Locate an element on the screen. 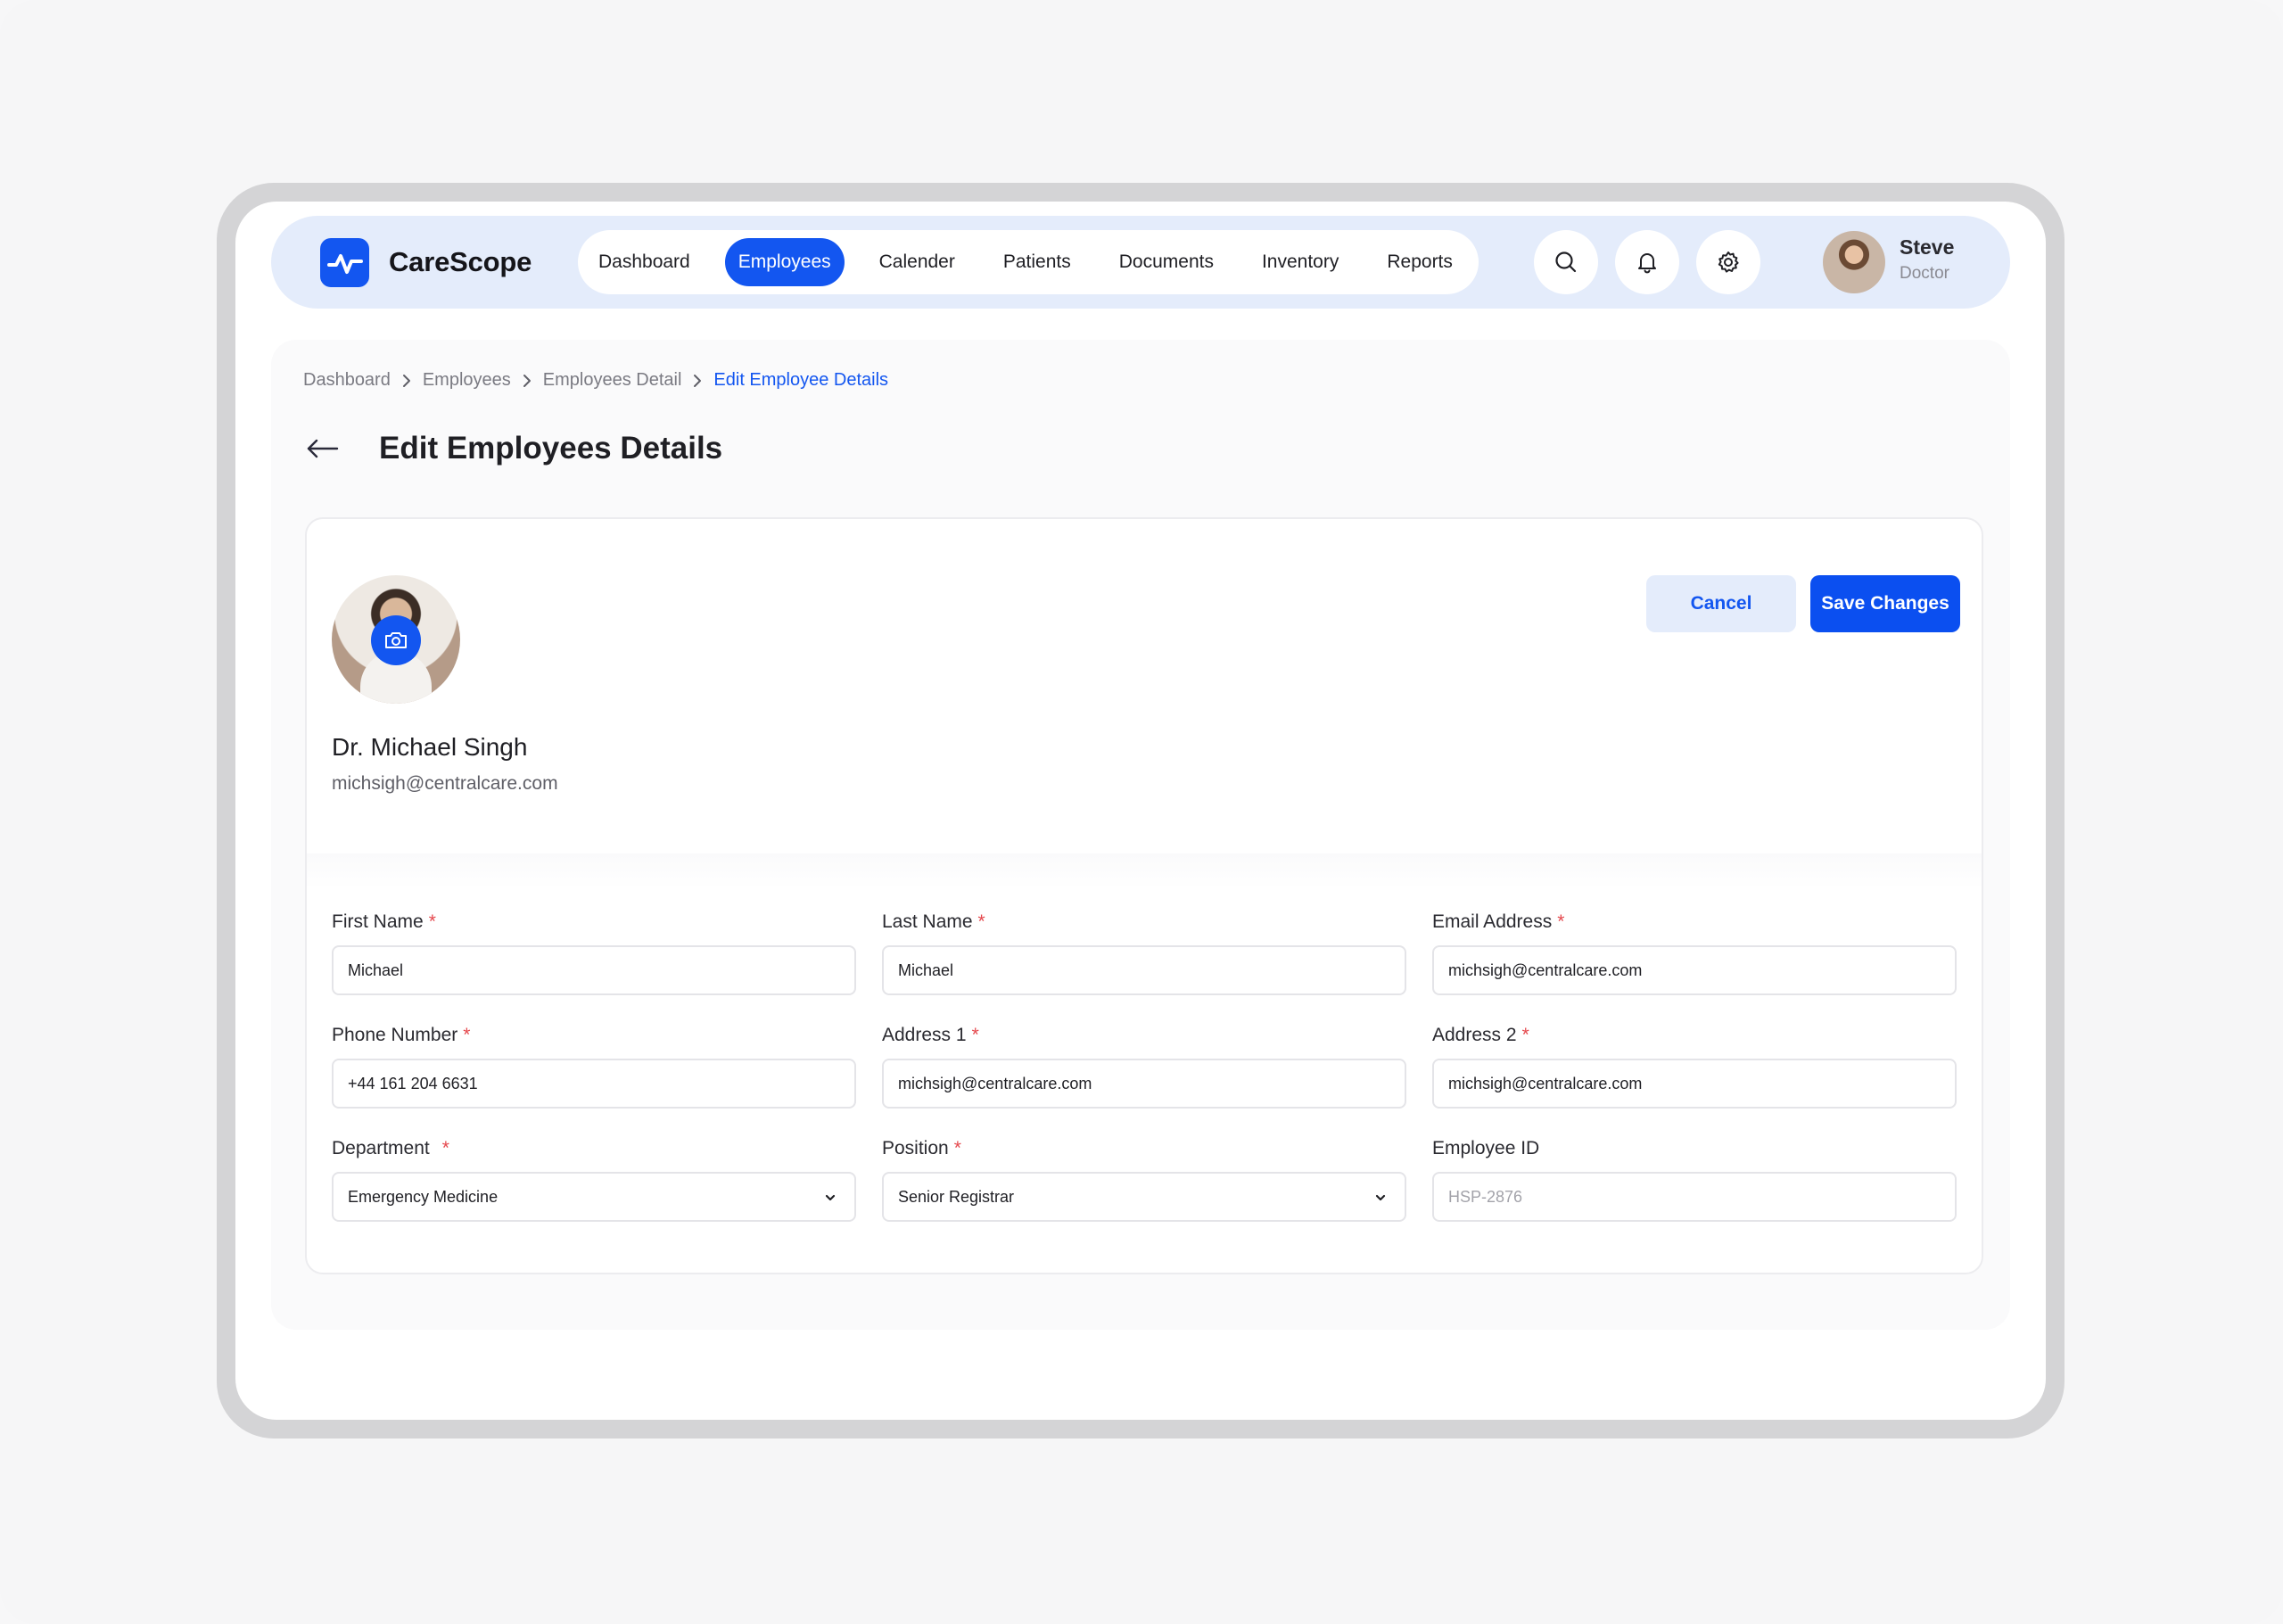  phone-label: Phone Number * is located at coordinates (594, 1037).